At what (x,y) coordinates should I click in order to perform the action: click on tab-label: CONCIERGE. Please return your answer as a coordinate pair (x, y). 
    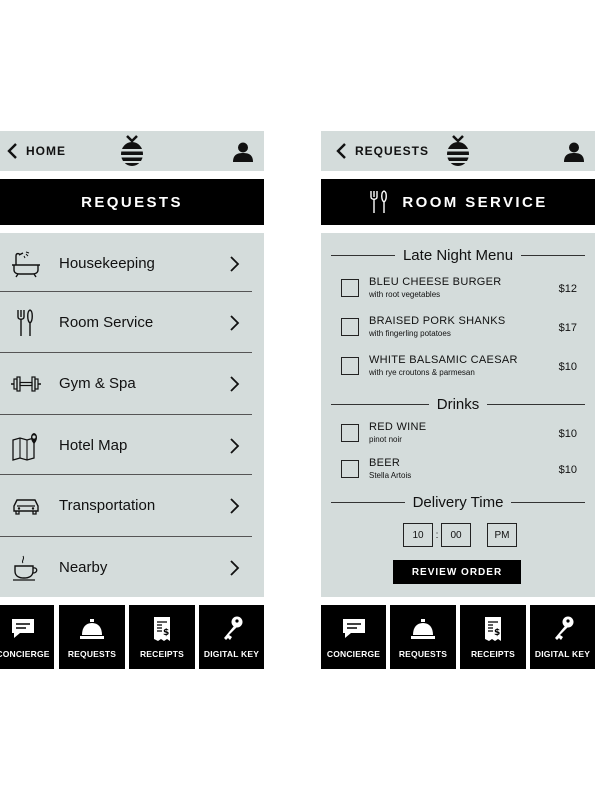
    Looking at the image, I should click on (25, 654).